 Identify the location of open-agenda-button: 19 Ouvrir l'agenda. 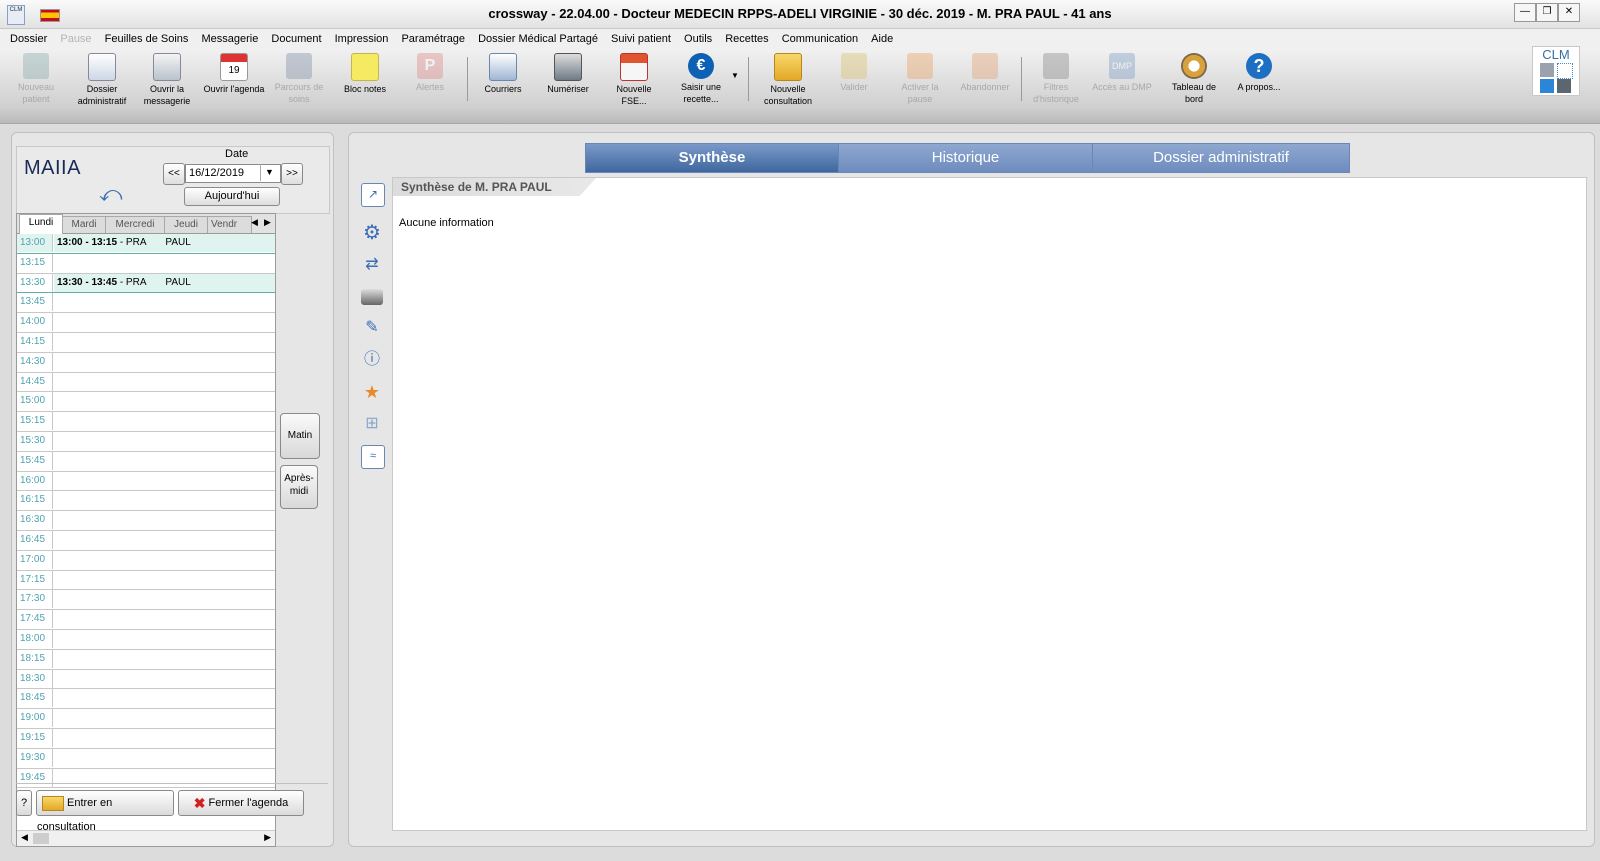
(234, 74).